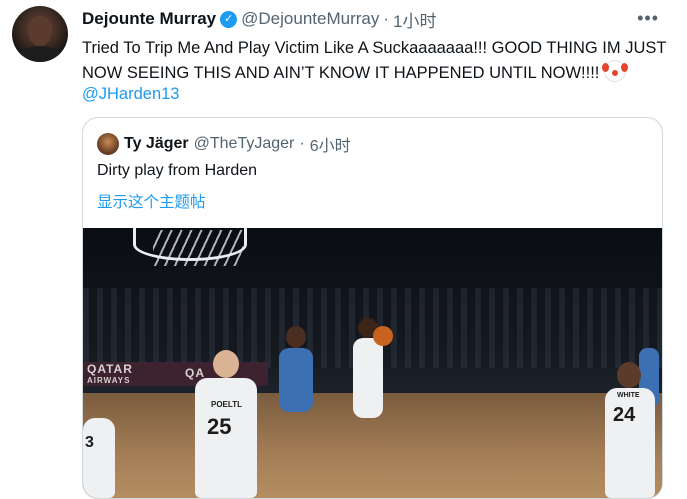 The width and height of the screenshot is (687, 499). I want to click on show-thread-link: 显示这个主题帖, so click(151, 201).